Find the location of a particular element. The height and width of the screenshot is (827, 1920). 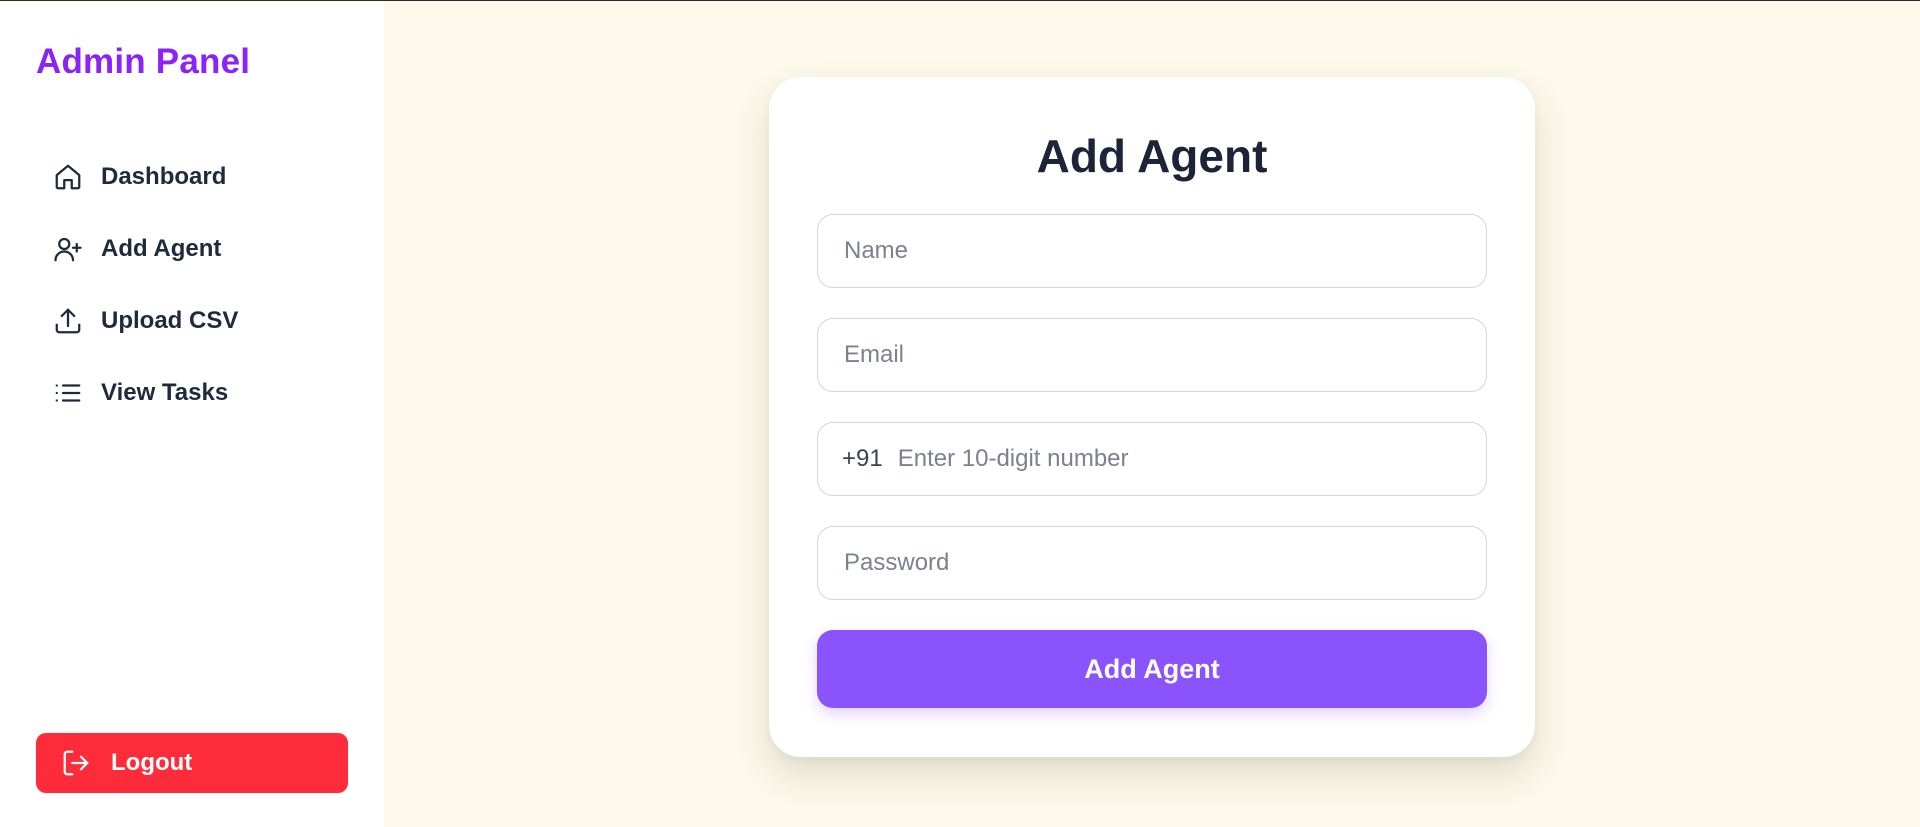

logout-button: Logout is located at coordinates (192, 763).